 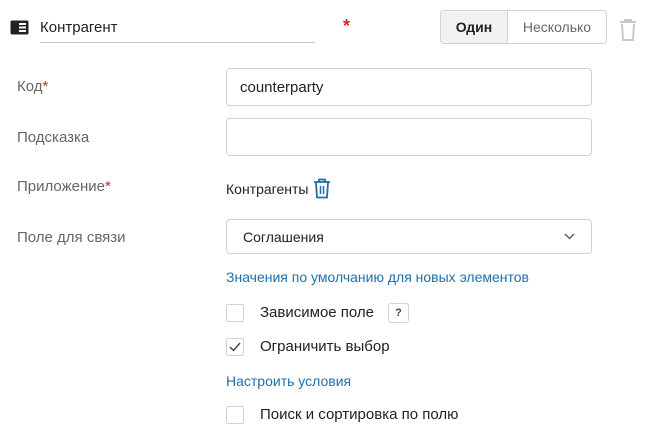 I want to click on required-marker: *, so click(x=347, y=26).